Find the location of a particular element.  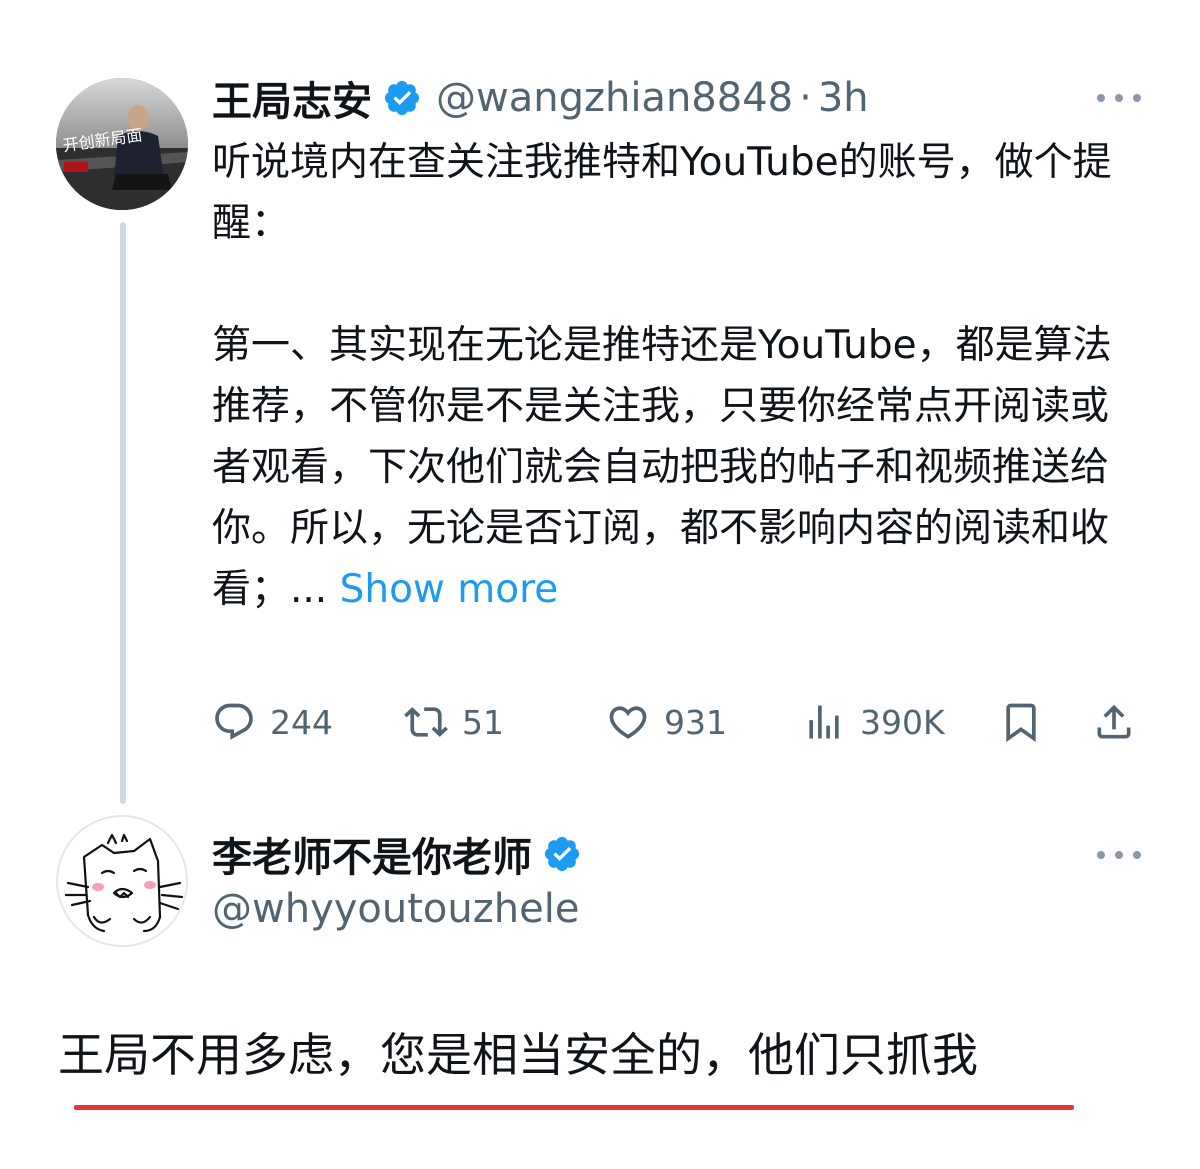

cat-doodle-avatar is located at coordinates (124, 883).